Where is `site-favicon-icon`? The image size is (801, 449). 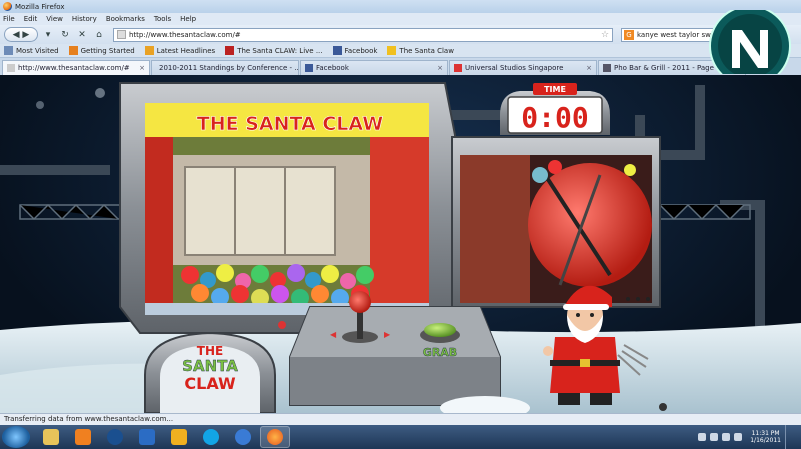 site-favicon-icon is located at coordinates (121, 34).